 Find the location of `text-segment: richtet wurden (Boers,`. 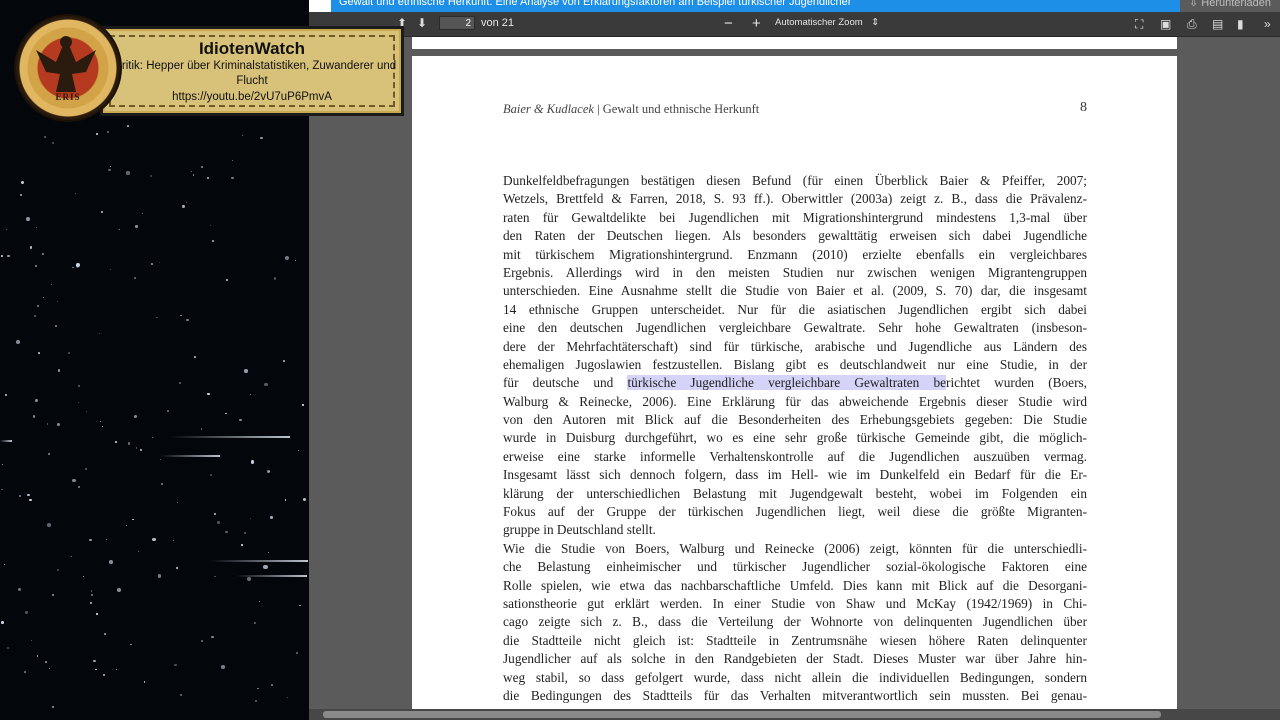

text-segment: richtet wurden (Boers, is located at coordinates (1016, 383).